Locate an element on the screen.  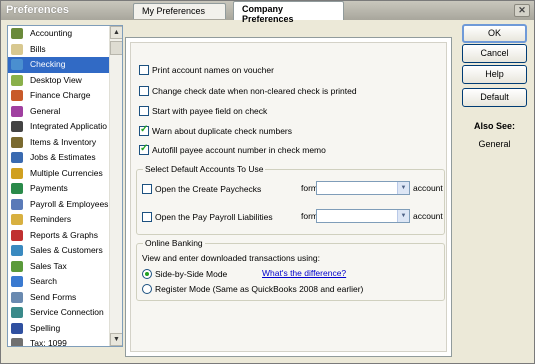
spelling-icon is located at coordinates (17, 328).